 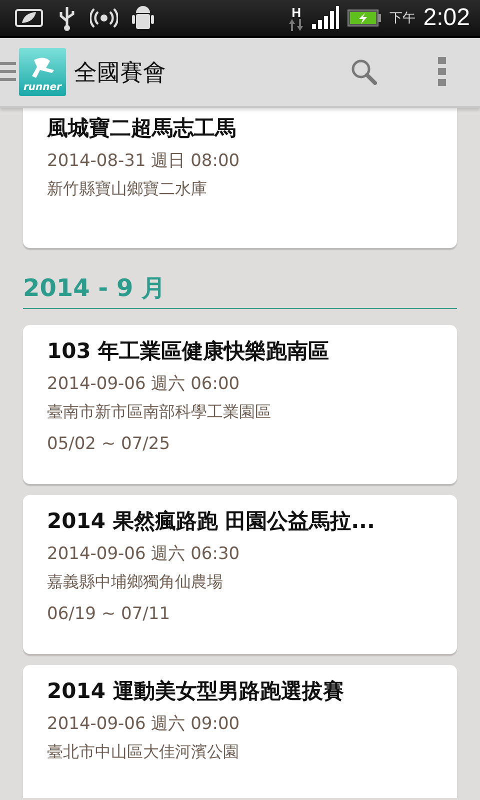 I want to click on event-location: 臺南市新市區南部科學工業園區, so click(x=159, y=412).